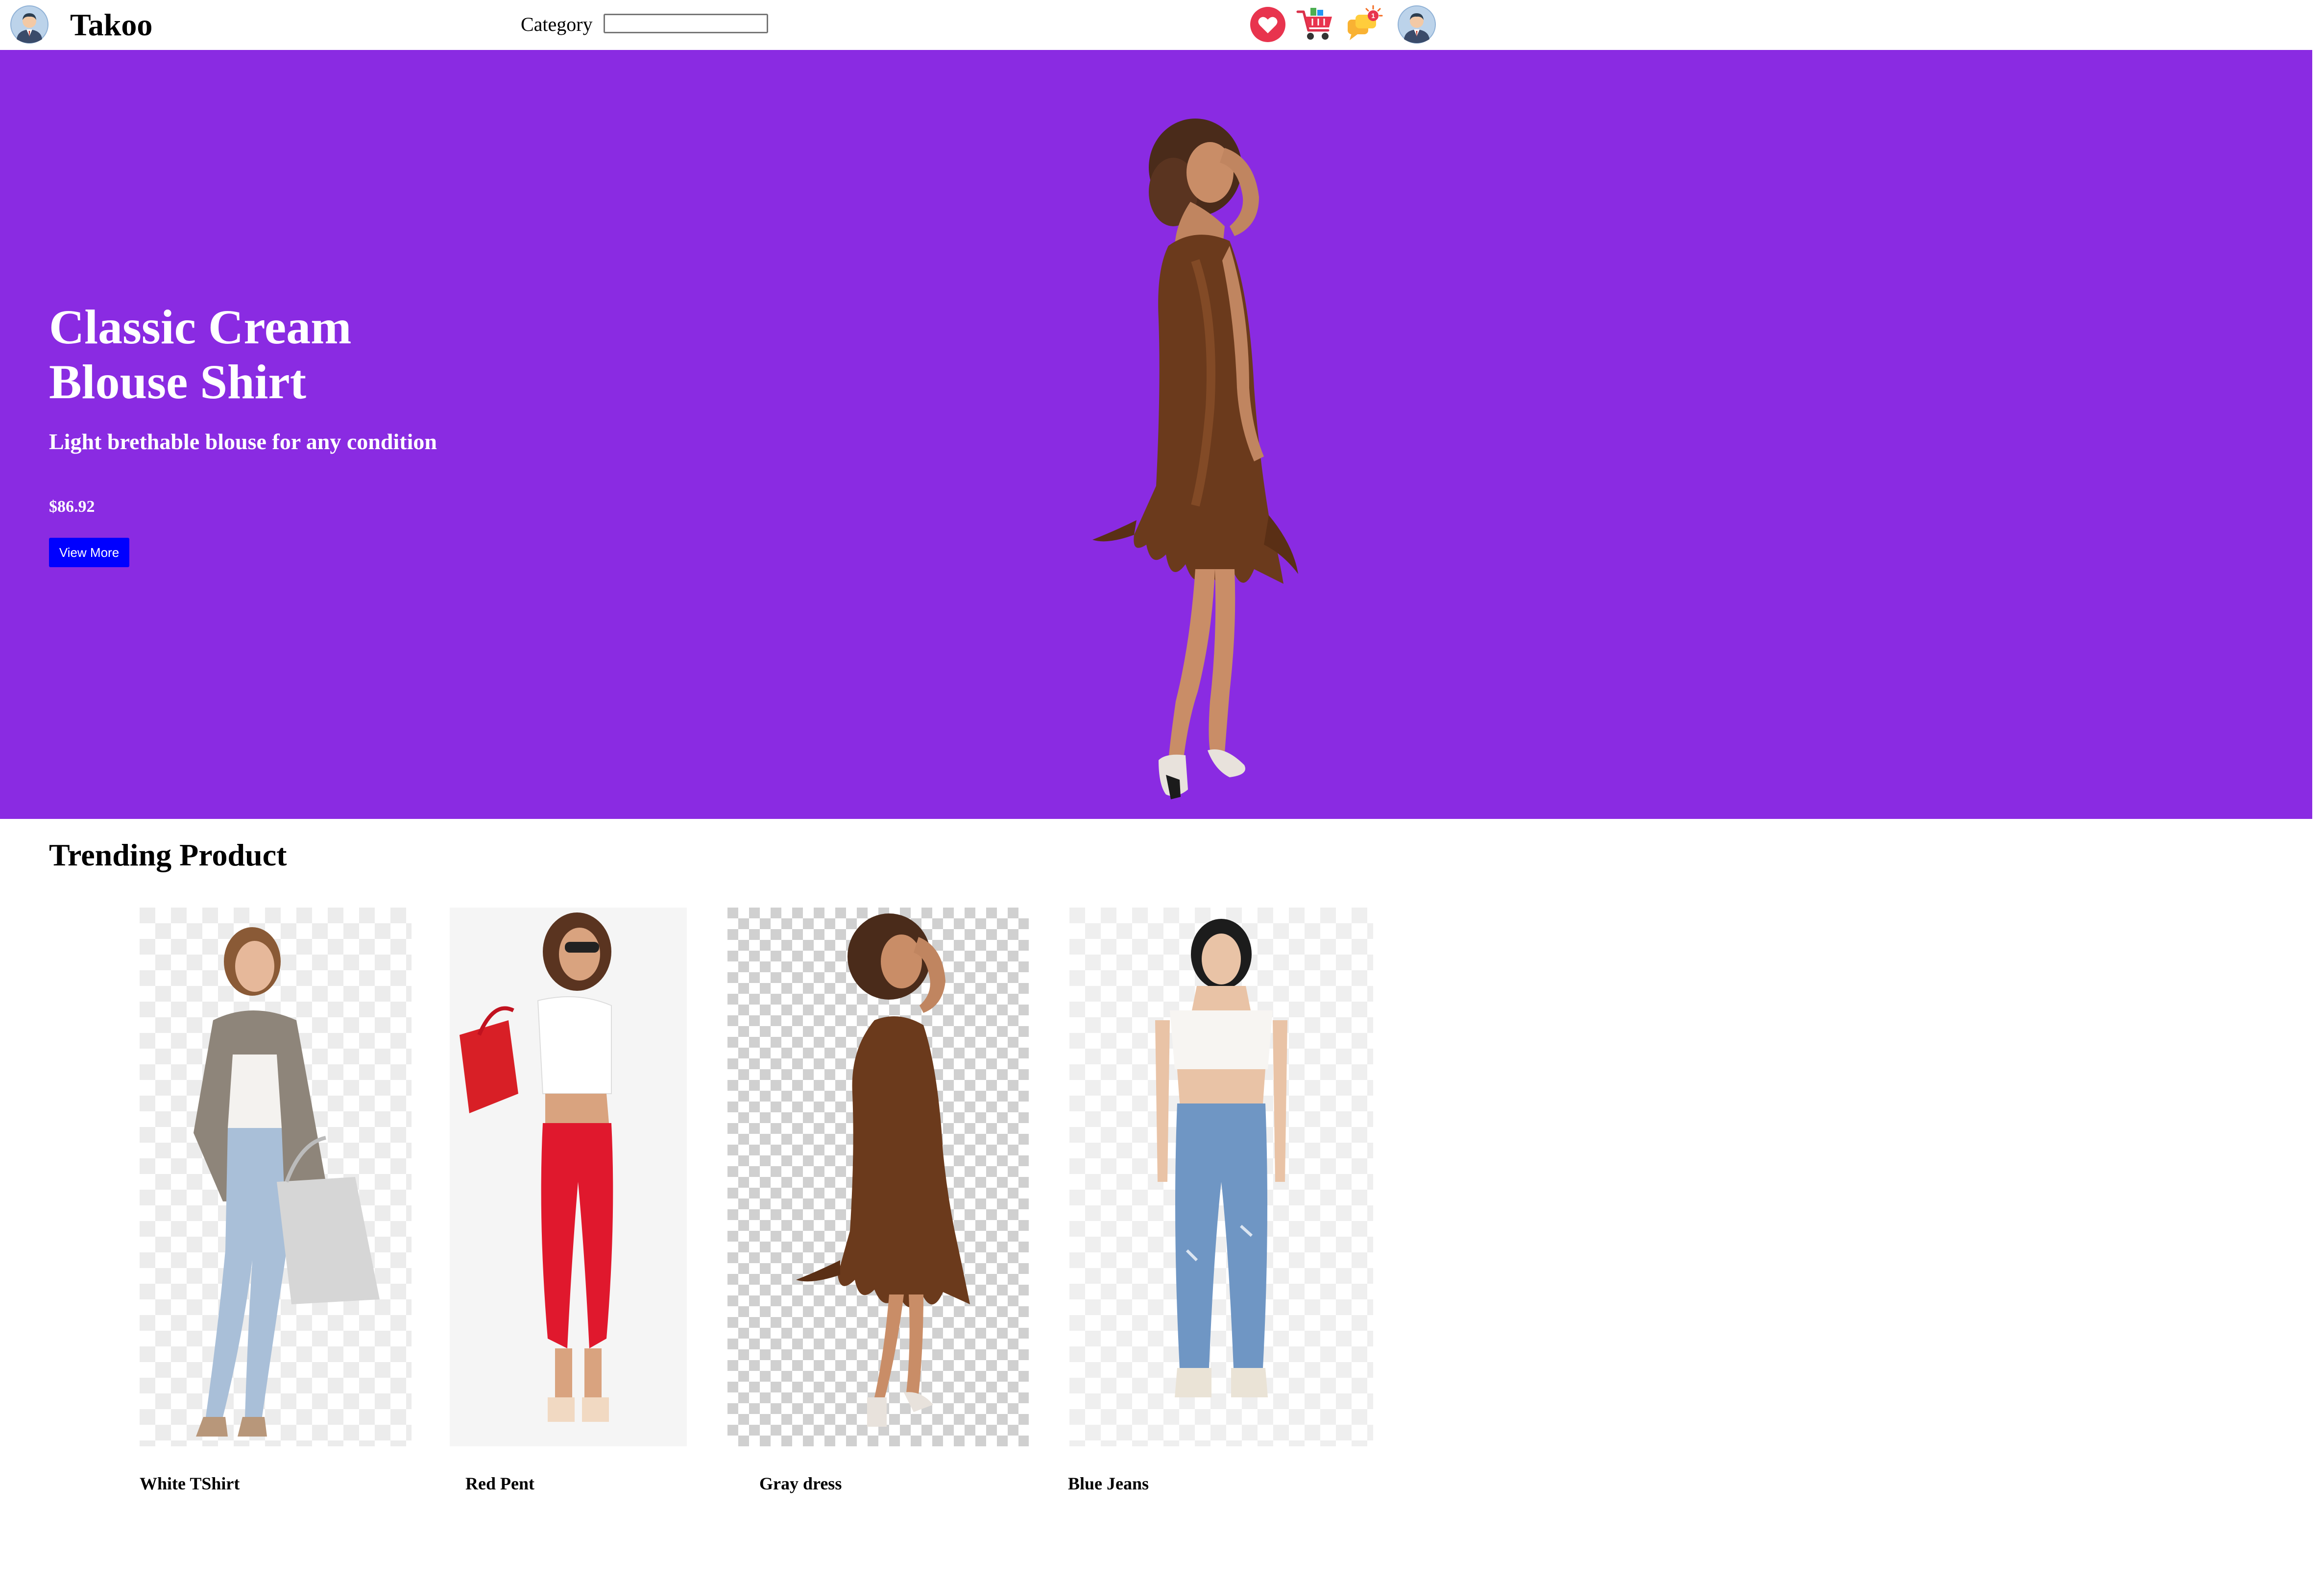  What do you see at coordinates (1162, 25) in the screenshot?
I see `top-nav-bar: Takoo Category 1` at bounding box center [1162, 25].